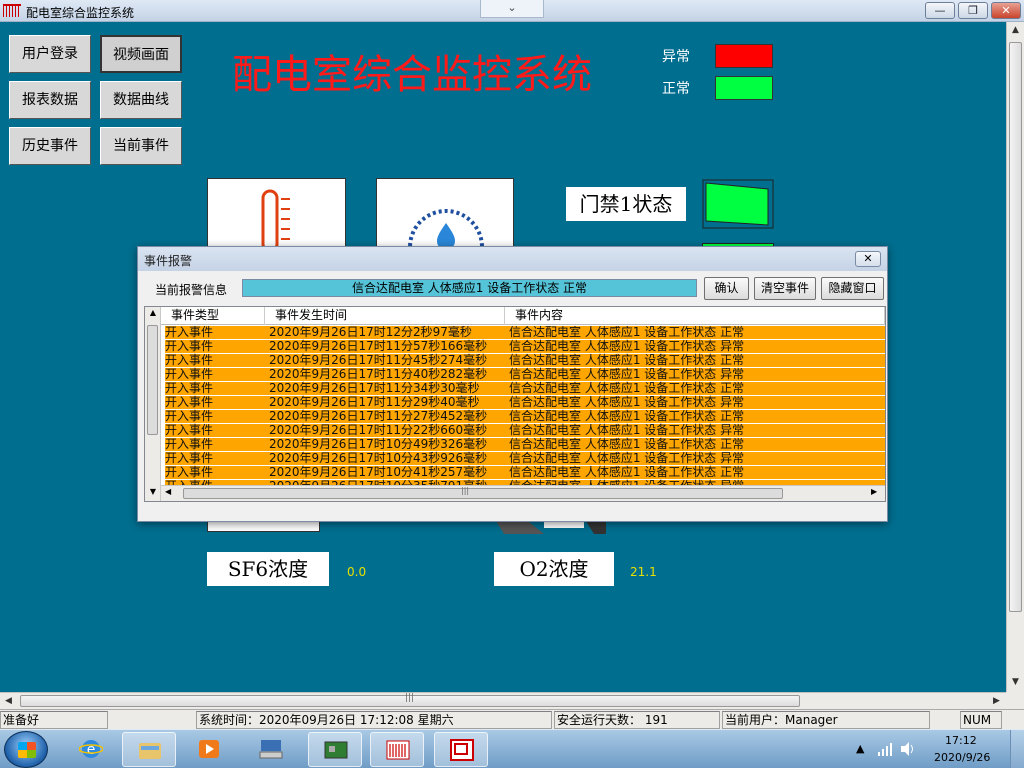 The image size is (1024, 768). I want to click on titlebar-dropdown-button: ⌄, so click(512, 9).